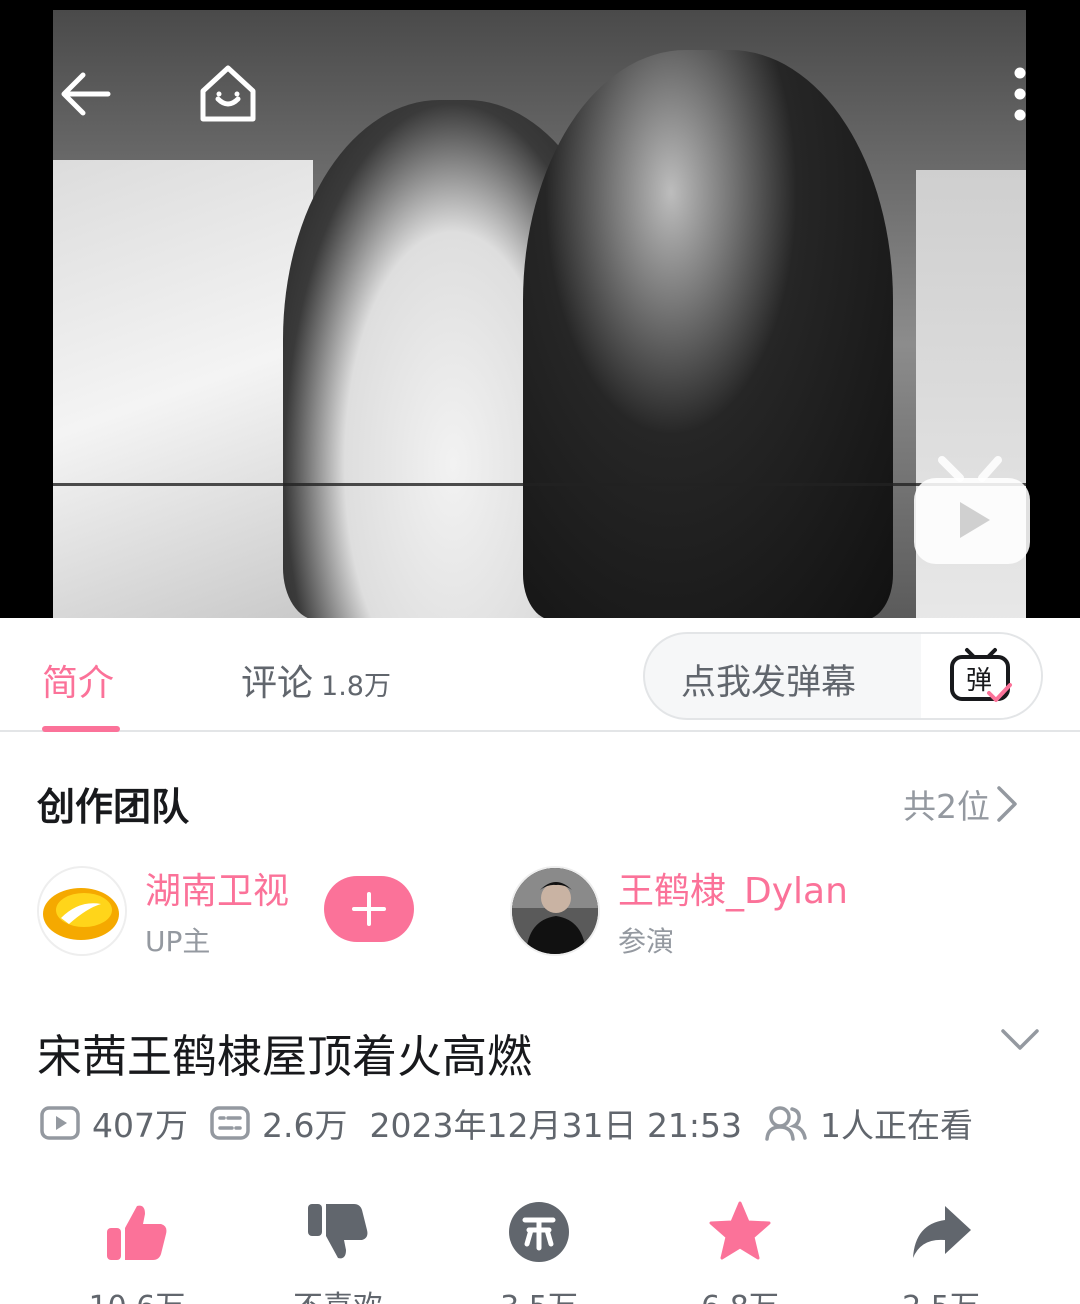  Describe the element at coordinates (946, 806) in the screenshot. I see `team-count-label: 共2位` at that location.